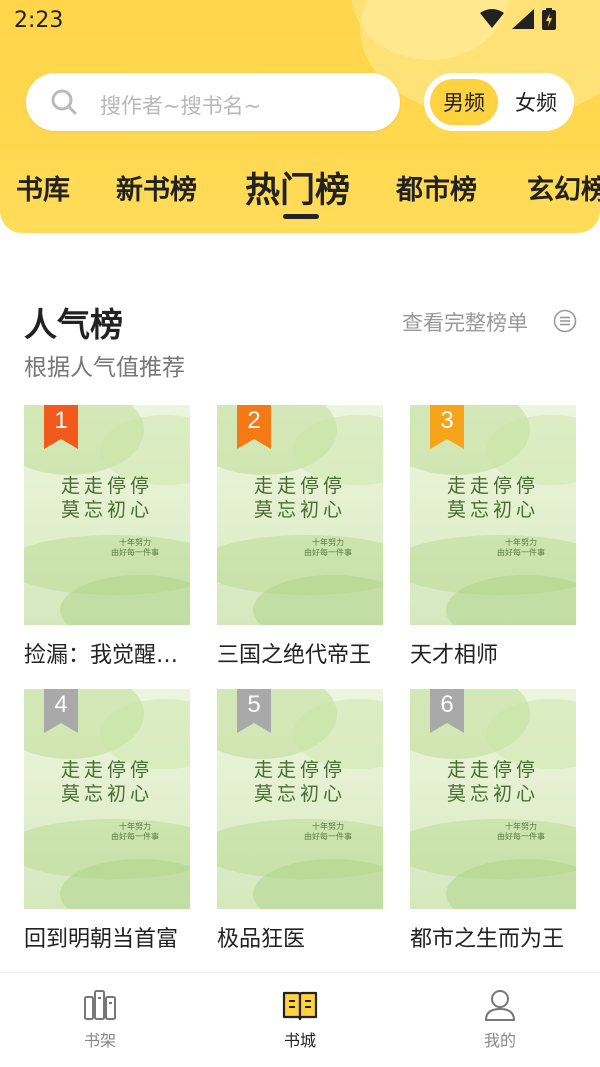 This screenshot has height=1067, width=600. Describe the element at coordinates (299, 1040) in the screenshot. I see `nav-label: 书城` at that location.